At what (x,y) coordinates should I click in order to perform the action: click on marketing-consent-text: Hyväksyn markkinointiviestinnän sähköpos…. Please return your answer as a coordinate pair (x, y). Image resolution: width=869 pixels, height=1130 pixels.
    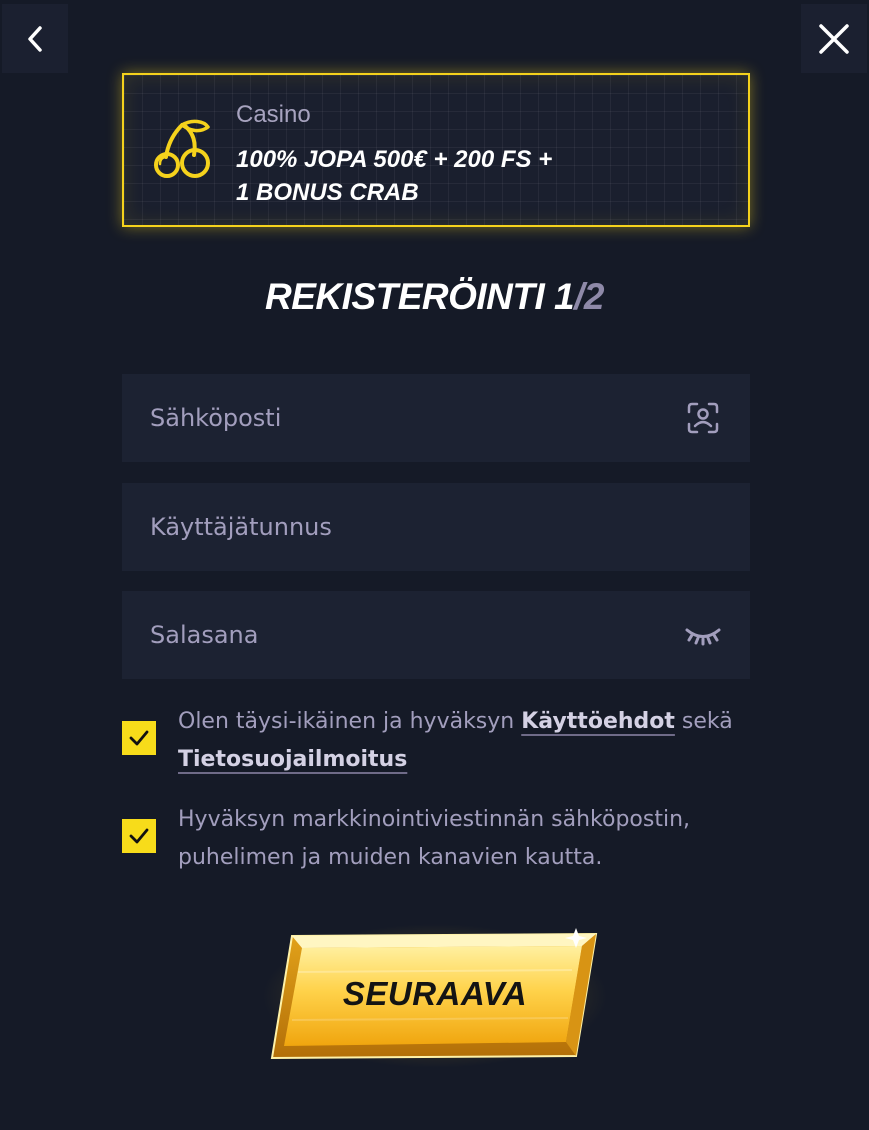
    Looking at the image, I should click on (434, 838).